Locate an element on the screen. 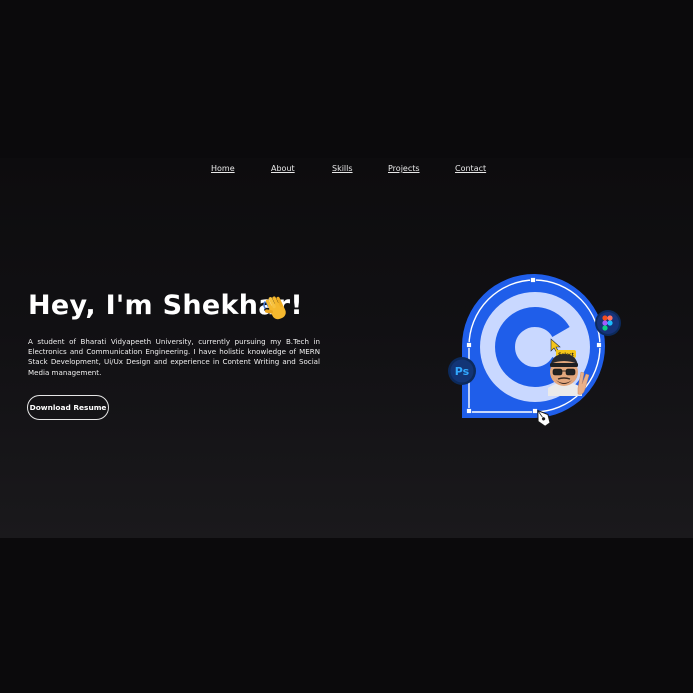 The width and height of the screenshot is (693, 693). waving-hand-icon is located at coordinates (274, 308).